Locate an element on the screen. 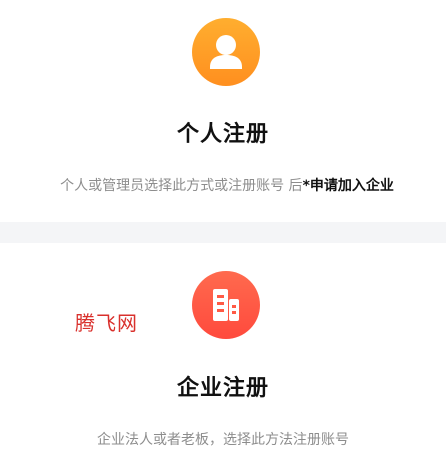 This screenshot has width=446, height=452. personal-description-text: 个人或管理员选择此方式或注册账号 后 is located at coordinates (181, 186).